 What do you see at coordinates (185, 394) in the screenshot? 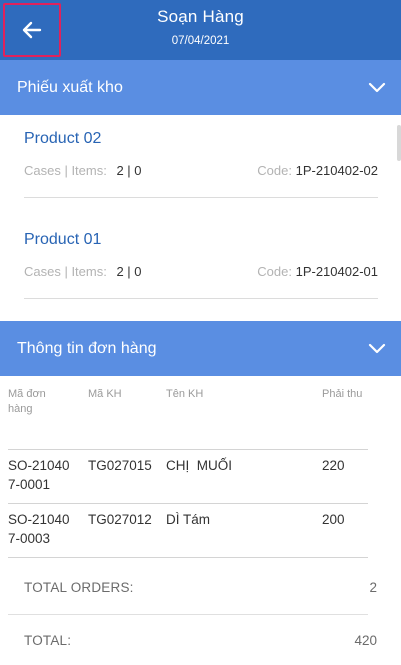
I see `column-header-customer-name: Tên KH` at bounding box center [185, 394].